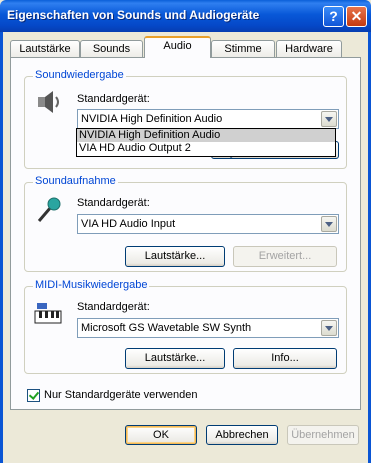 This screenshot has height=463, width=380. I want to click on tab-stimme: Stimme, so click(243, 49).